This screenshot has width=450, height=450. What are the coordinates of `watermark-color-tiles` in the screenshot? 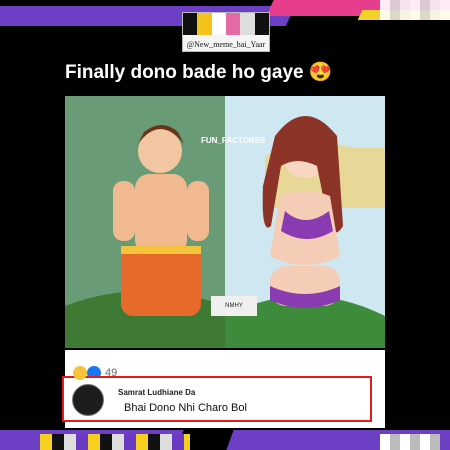 It's located at (226, 24).